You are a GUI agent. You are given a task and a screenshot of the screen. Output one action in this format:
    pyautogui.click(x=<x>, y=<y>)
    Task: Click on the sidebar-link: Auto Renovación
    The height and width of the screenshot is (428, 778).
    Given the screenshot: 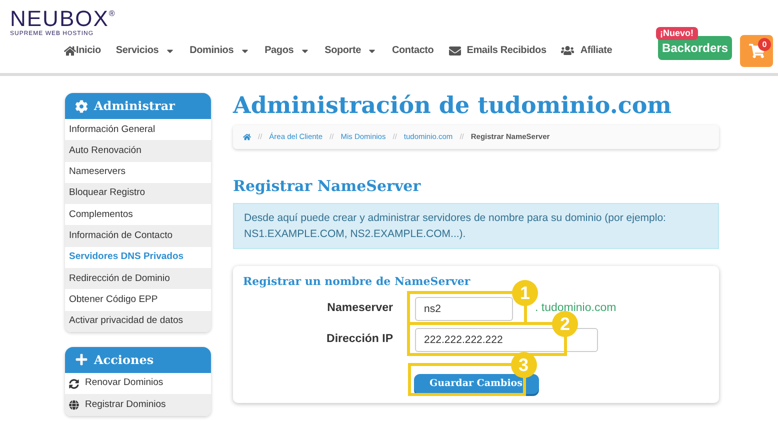 What is the action you would take?
    pyautogui.click(x=138, y=151)
    